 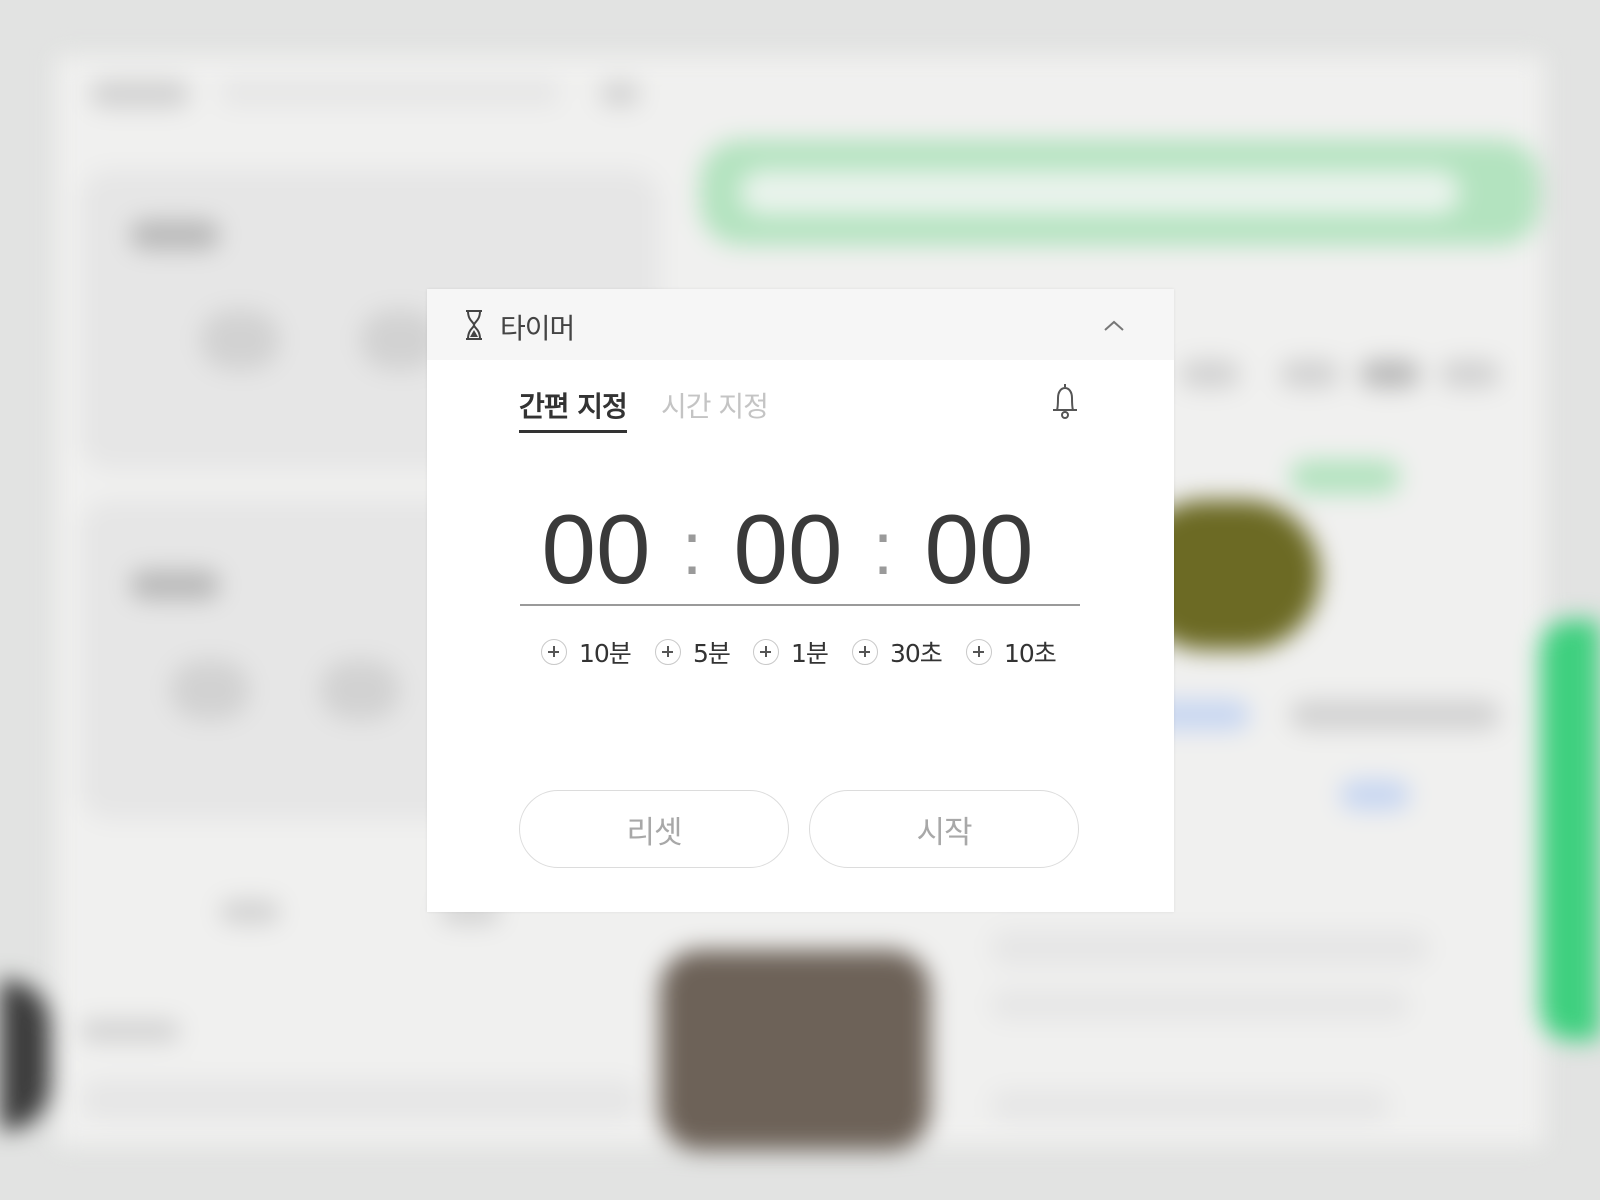 I want to click on add-button-label: 5분, so click(x=712, y=653).